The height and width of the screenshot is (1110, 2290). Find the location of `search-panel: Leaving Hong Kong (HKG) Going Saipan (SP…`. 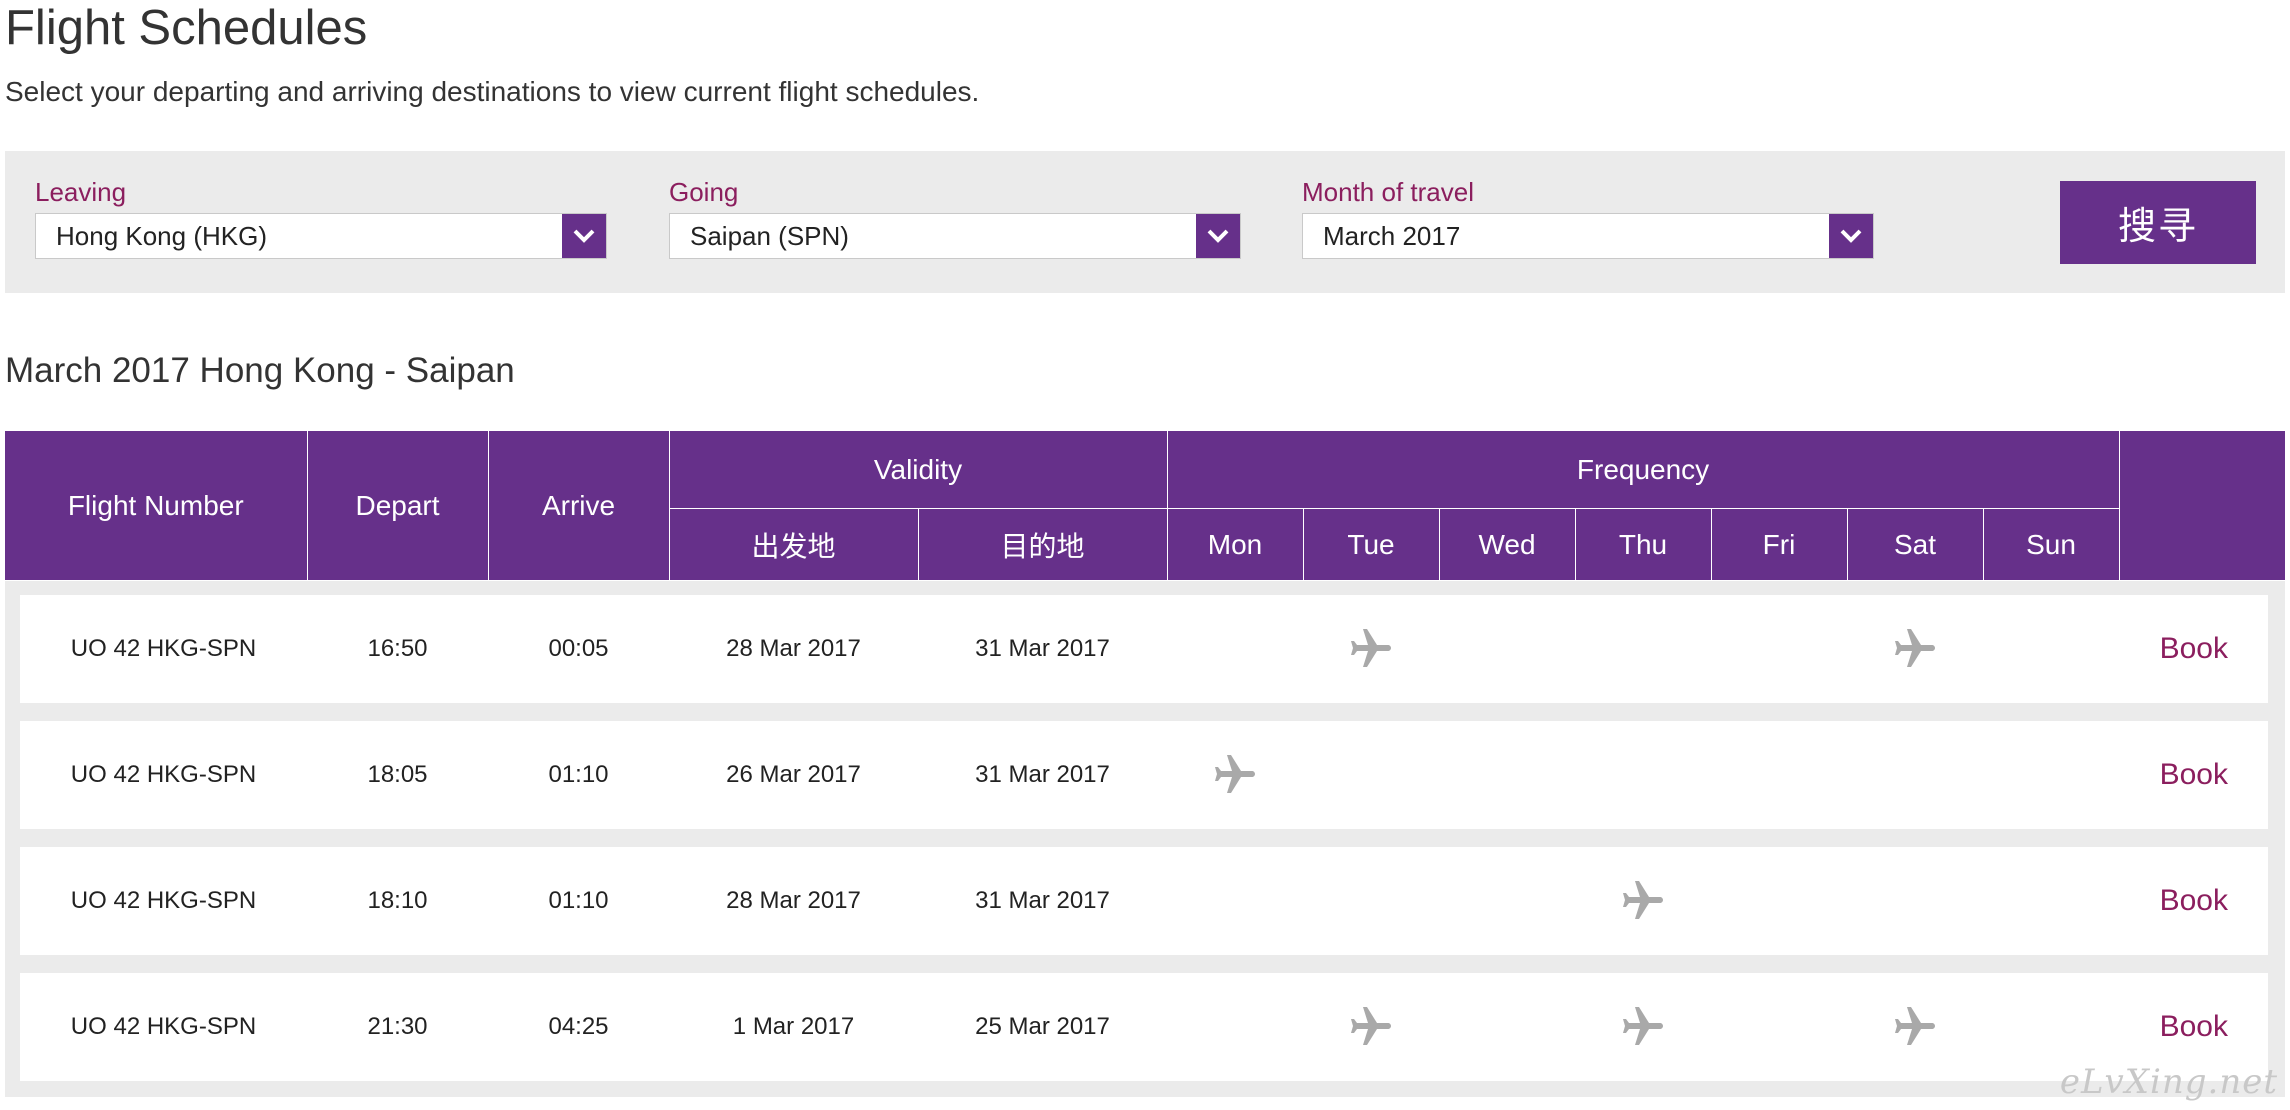

search-panel: Leaving Hong Kong (HKG) Going Saipan (SP… is located at coordinates (1145, 222).